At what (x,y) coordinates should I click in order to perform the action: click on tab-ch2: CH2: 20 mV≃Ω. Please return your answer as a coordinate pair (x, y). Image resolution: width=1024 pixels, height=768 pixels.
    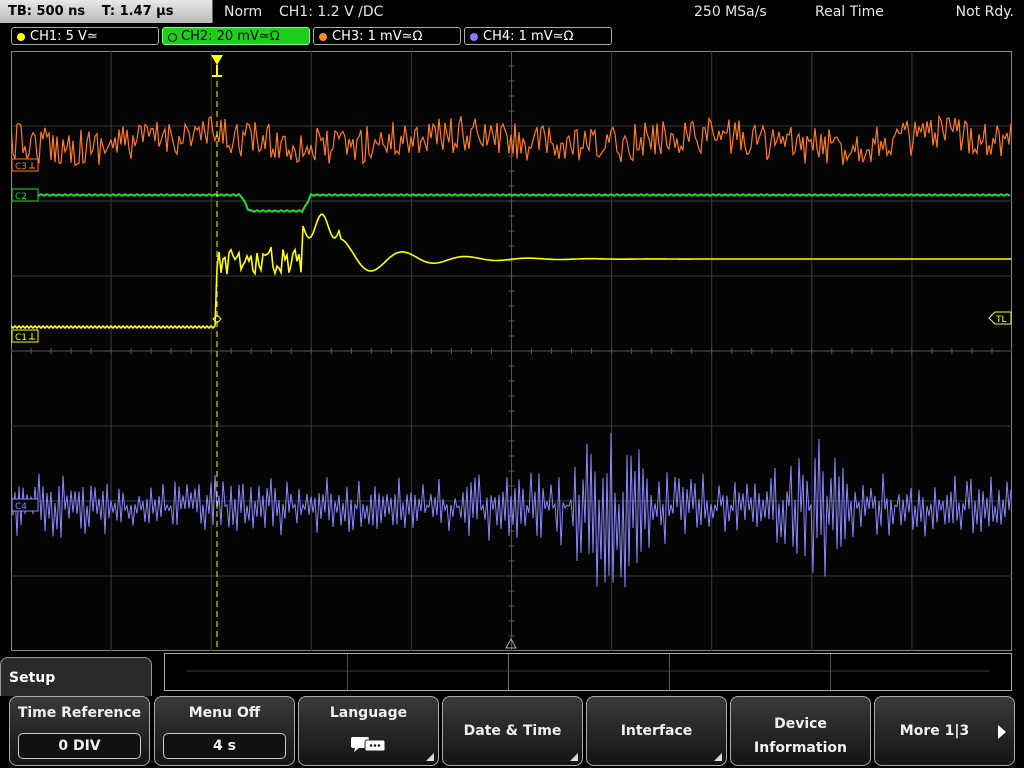
    Looking at the image, I should click on (236, 36).